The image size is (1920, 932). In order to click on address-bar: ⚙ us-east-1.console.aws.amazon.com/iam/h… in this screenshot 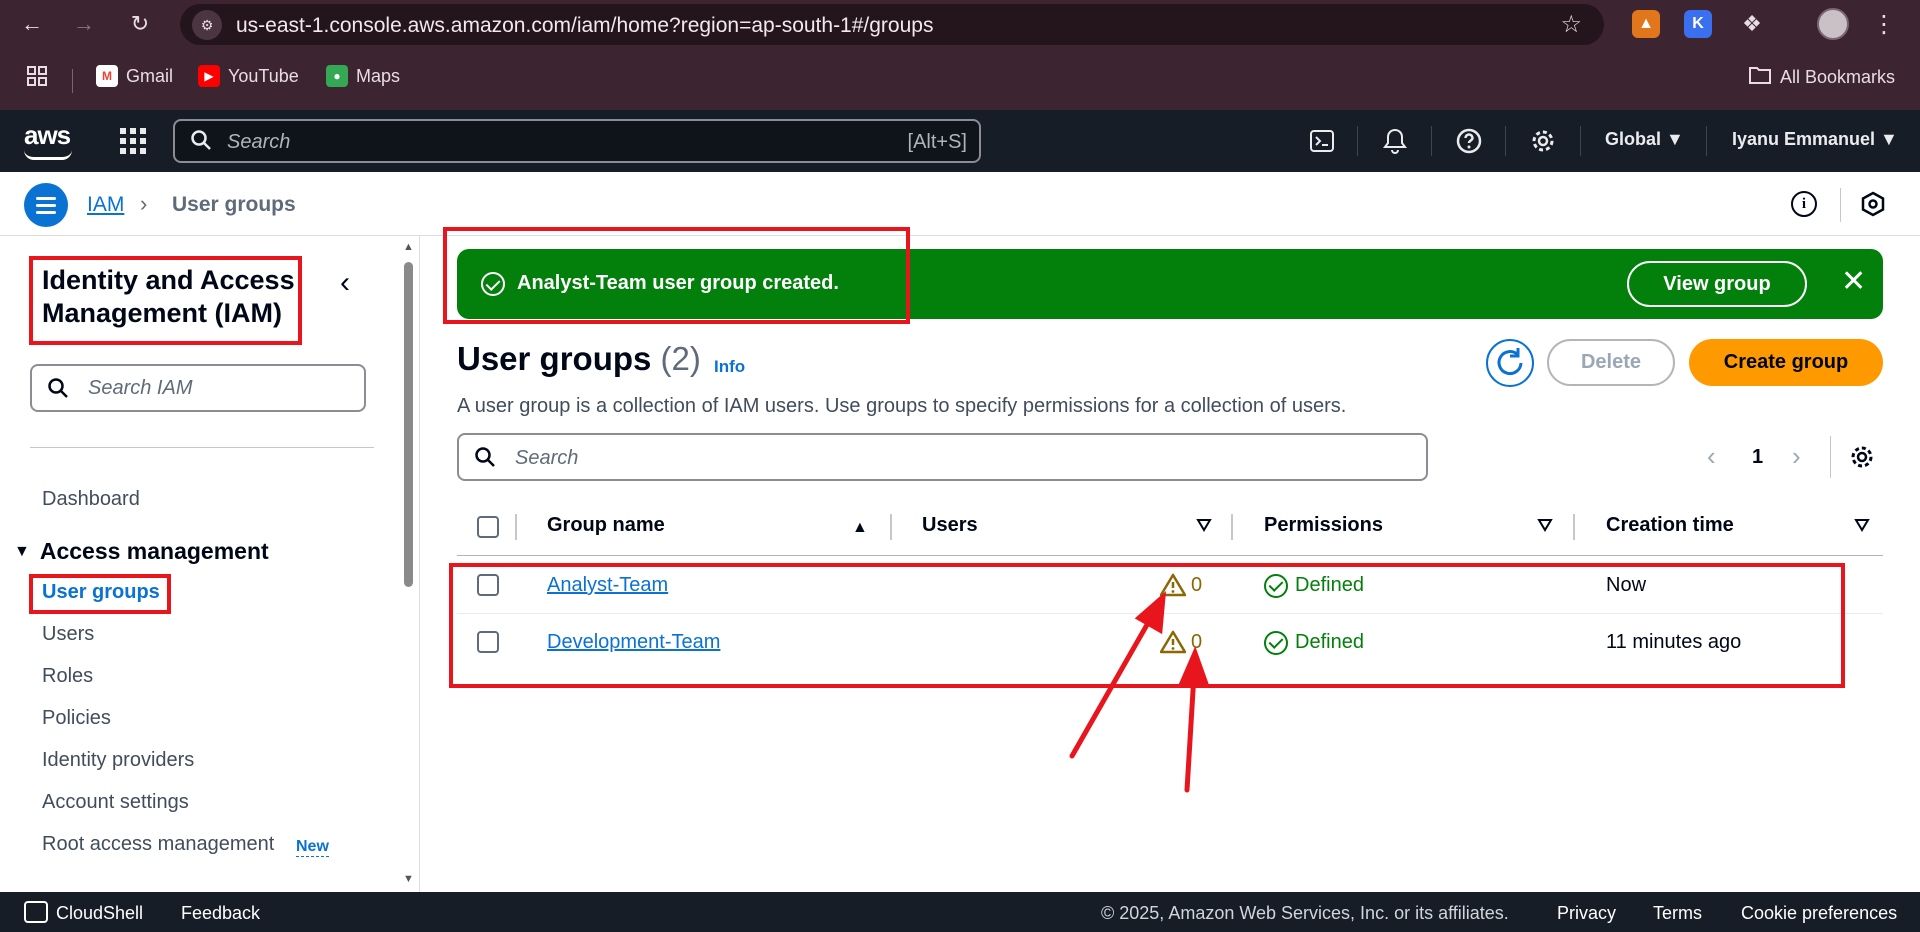, I will do `click(892, 24)`.